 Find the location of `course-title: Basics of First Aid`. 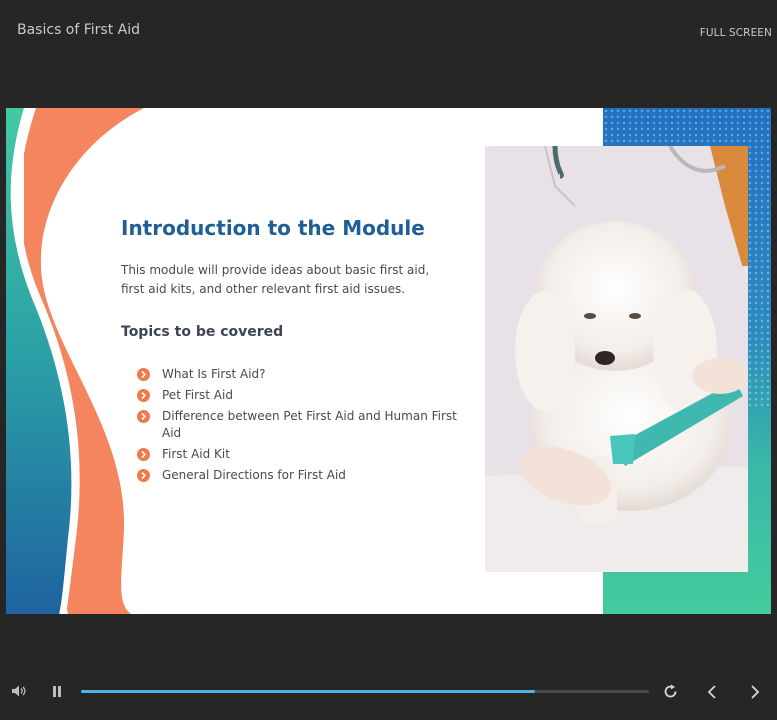

course-title: Basics of First Aid is located at coordinates (79, 30).